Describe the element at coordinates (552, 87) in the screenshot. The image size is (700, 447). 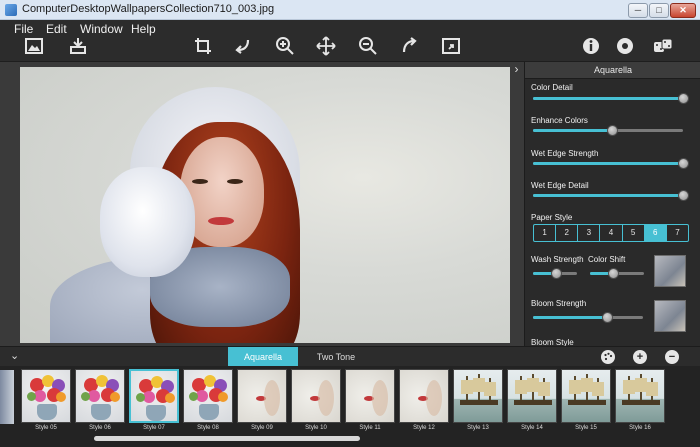
I see `color-detail-label: Color Detail` at that location.